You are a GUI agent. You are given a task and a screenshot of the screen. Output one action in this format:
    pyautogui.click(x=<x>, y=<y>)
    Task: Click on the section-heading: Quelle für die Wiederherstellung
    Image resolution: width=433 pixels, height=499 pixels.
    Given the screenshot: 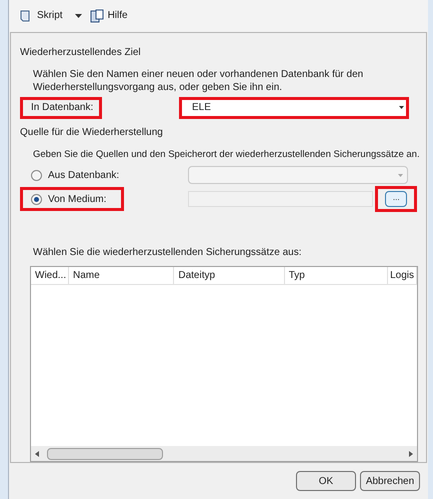 What is the action you would take?
    pyautogui.click(x=92, y=133)
    